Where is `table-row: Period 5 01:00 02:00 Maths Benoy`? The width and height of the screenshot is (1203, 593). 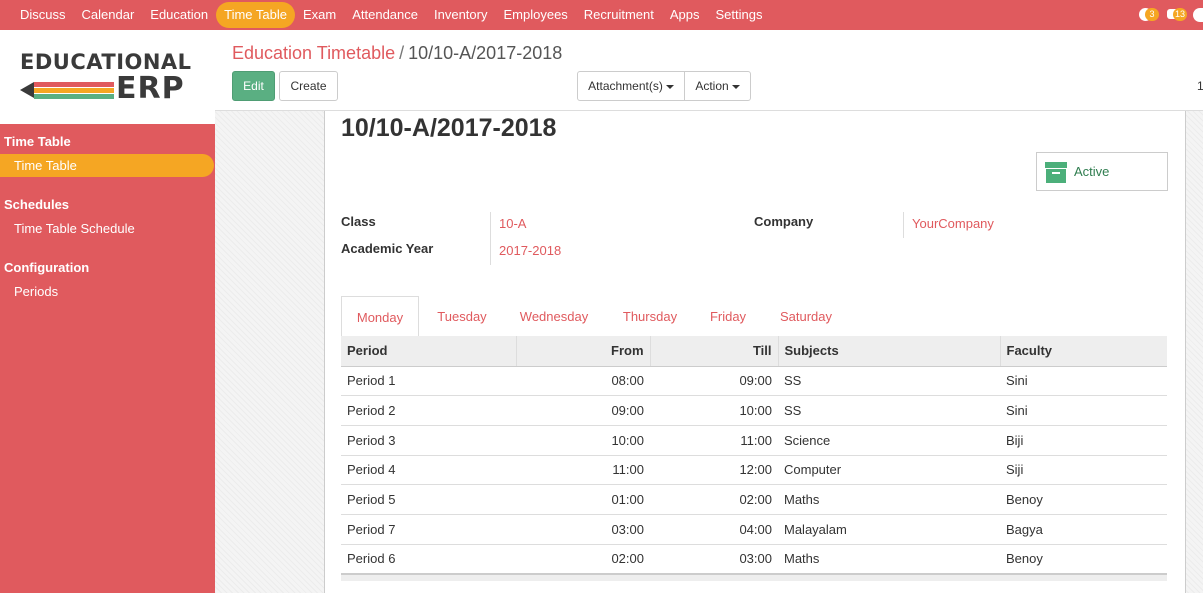
table-row: Period 5 01:00 02:00 Maths Benoy is located at coordinates (754, 499).